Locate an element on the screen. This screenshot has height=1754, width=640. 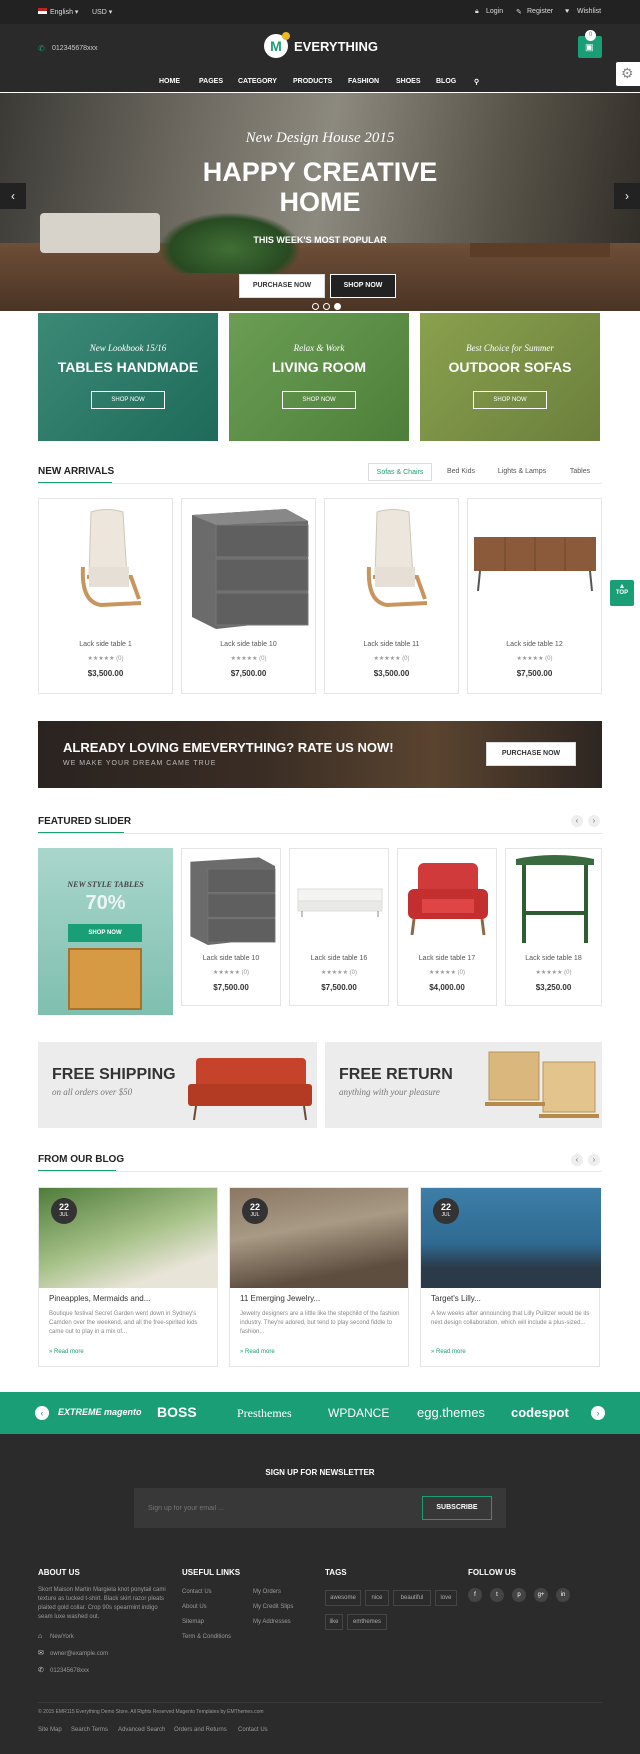
footer-bottom-link: Orders and Returns is located at coordinates (200, 1730).